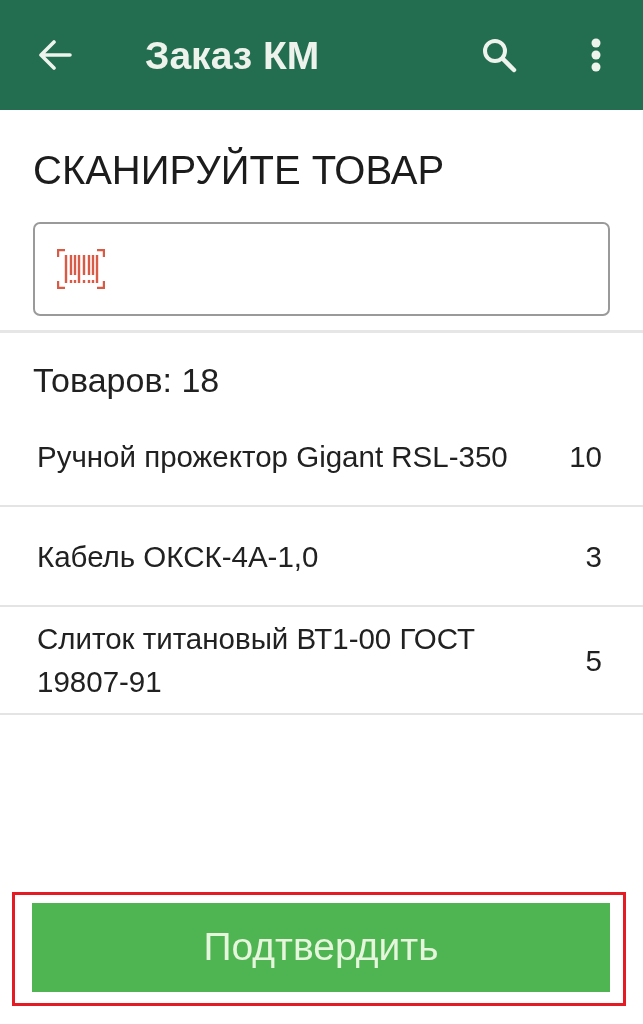 This screenshot has height=1024, width=643. What do you see at coordinates (321, 557) in the screenshot?
I see `item-row: Кабель ОКСК-4А-1,0 3` at bounding box center [321, 557].